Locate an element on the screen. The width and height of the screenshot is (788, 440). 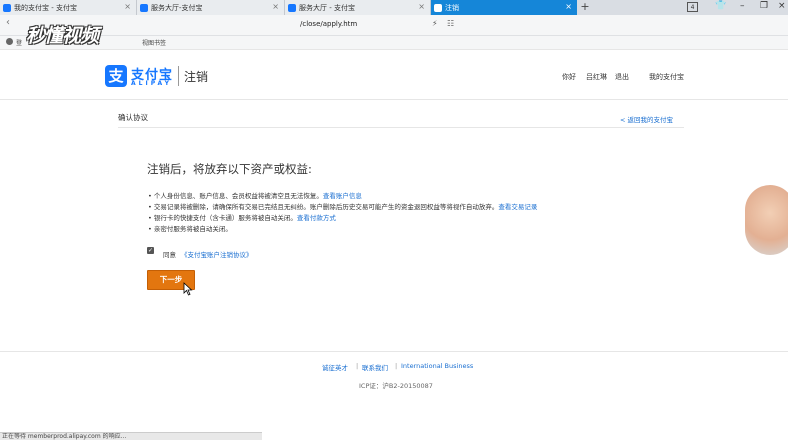
logo-divider is located at coordinates (178, 76).